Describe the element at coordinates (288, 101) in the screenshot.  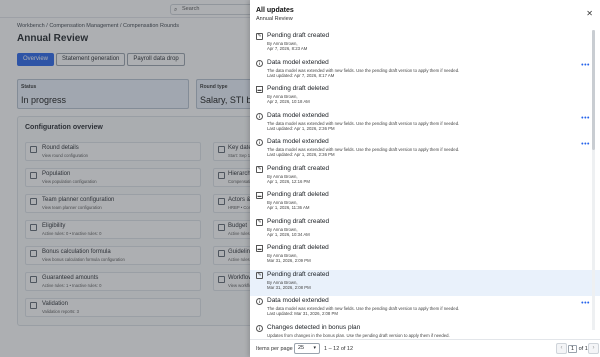
I see `update-timestamp: Apr 2, 2026, 10:18 AM` at that location.